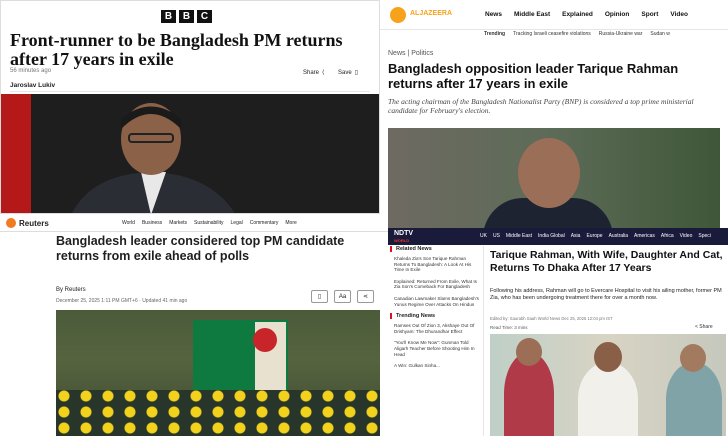 This screenshot has width=728, height=436. What do you see at coordinates (32, 85) in the screenshot?
I see `bbc-author: Jaroslav Lukiv` at bounding box center [32, 85].